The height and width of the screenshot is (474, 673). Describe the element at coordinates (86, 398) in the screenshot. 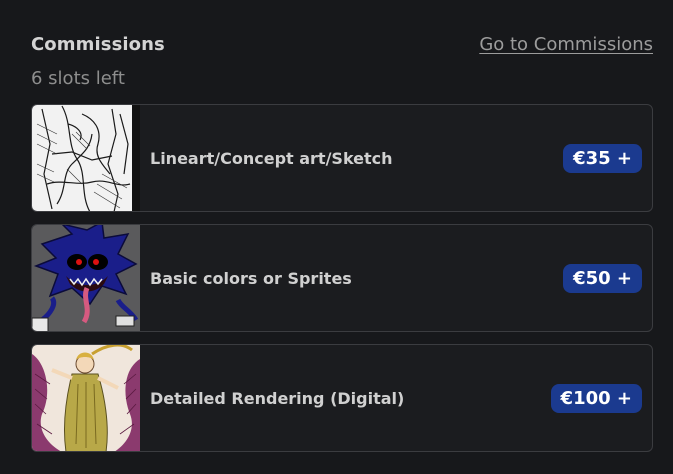

I see `rendering-thumbnail-icon` at that location.